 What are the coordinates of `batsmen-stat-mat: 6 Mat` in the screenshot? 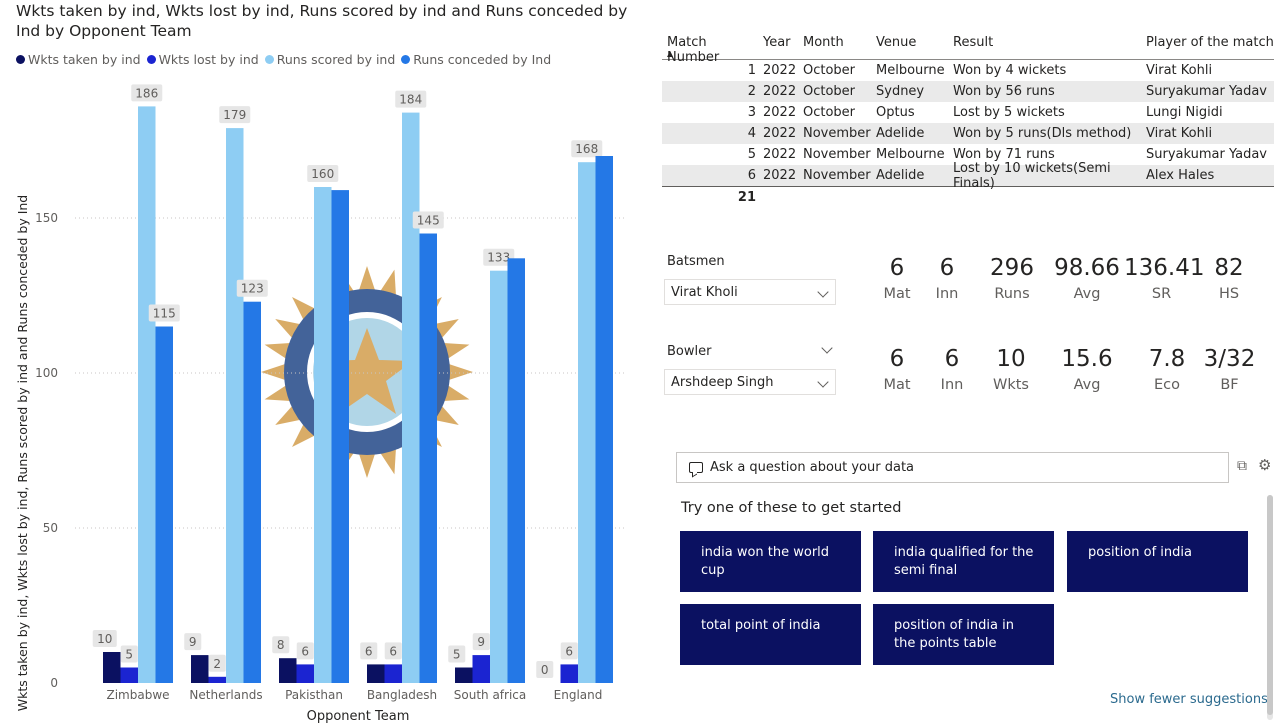 It's located at (897, 278).